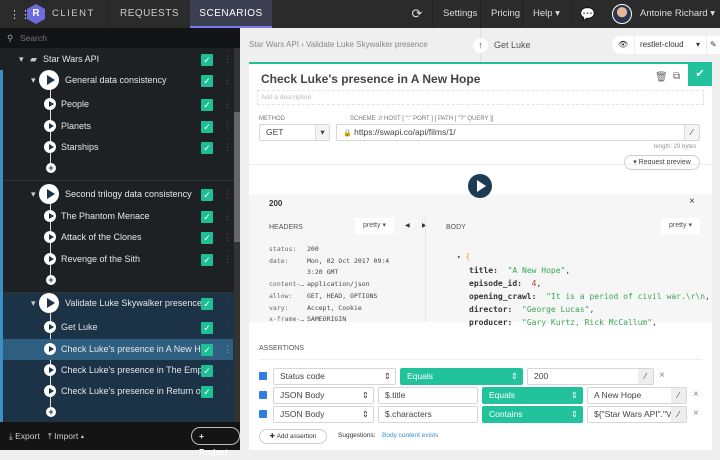 The height and width of the screenshot is (460, 720). I want to click on headers-format-select: pretty ▾, so click(374, 226).